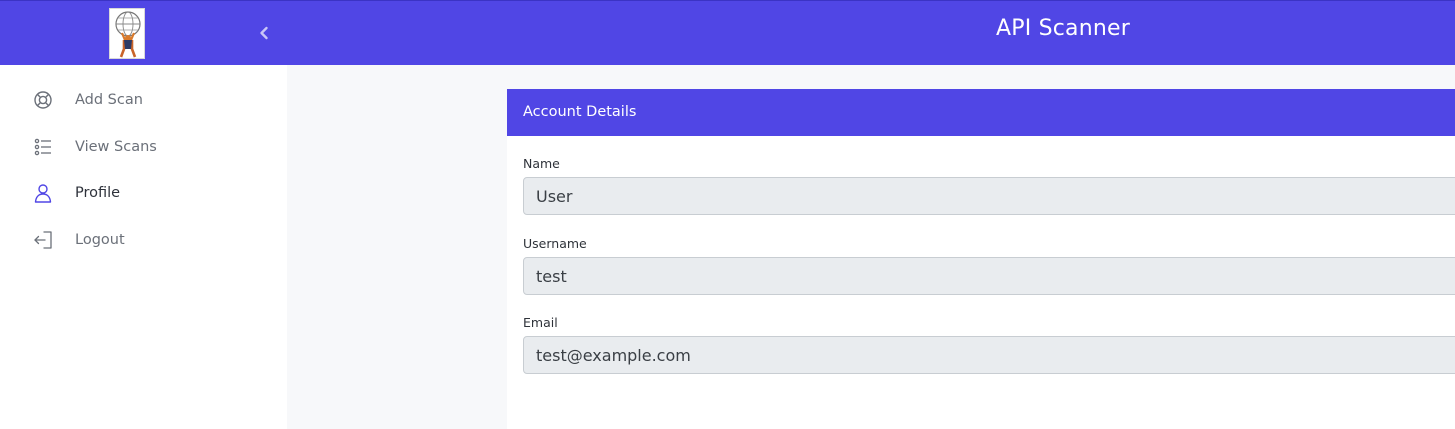 The width and height of the screenshot is (1455, 429). Describe the element at coordinates (43, 100) in the screenshot. I see `lifebuoy-icon` at that location.